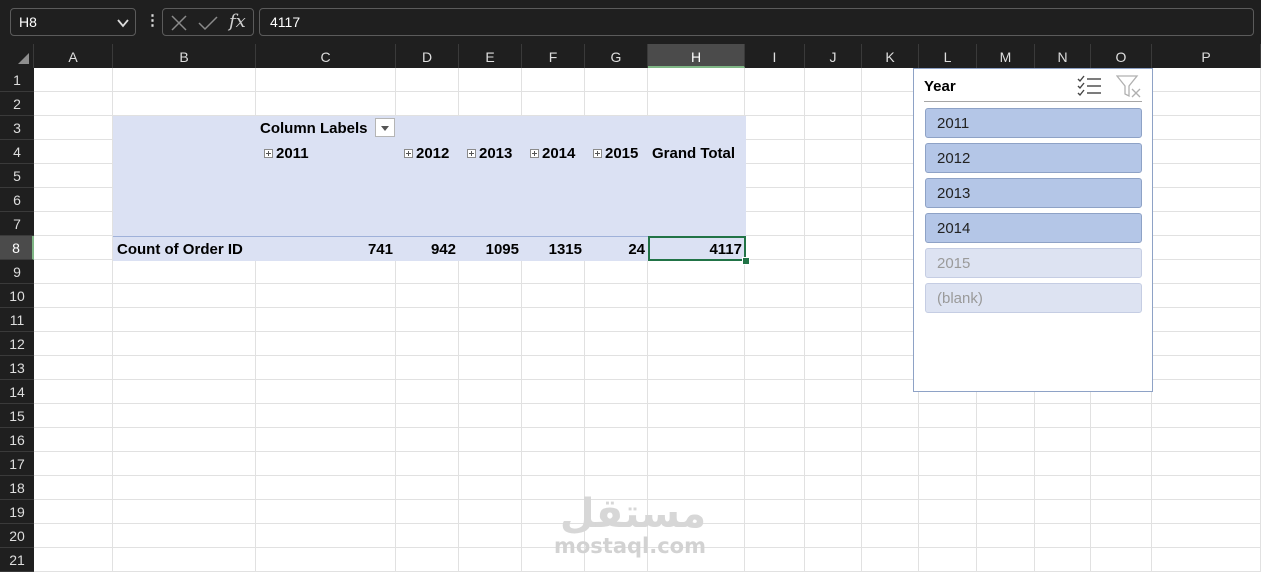 The width and height of the screenshot is (1261, 573). I want to click on slicer-item: 2013, so click(1033, 193).